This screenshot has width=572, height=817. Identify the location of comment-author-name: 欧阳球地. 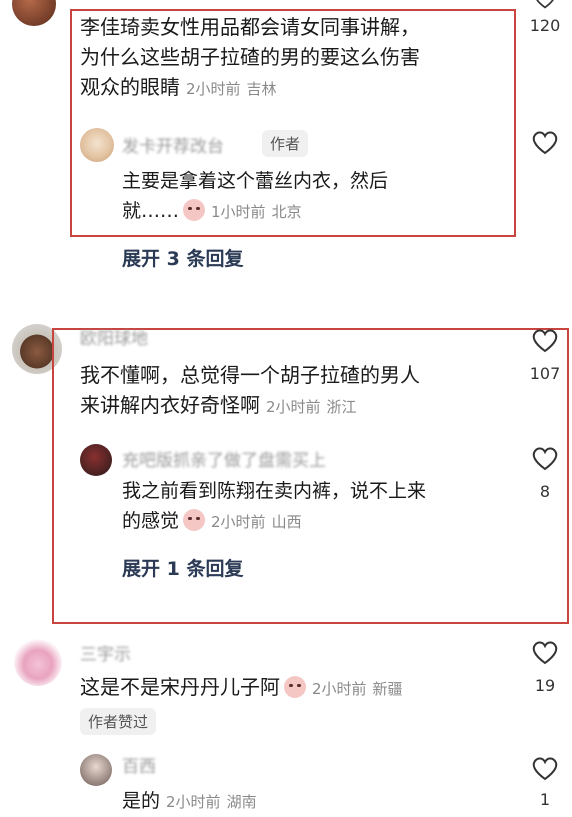
(114, 336).